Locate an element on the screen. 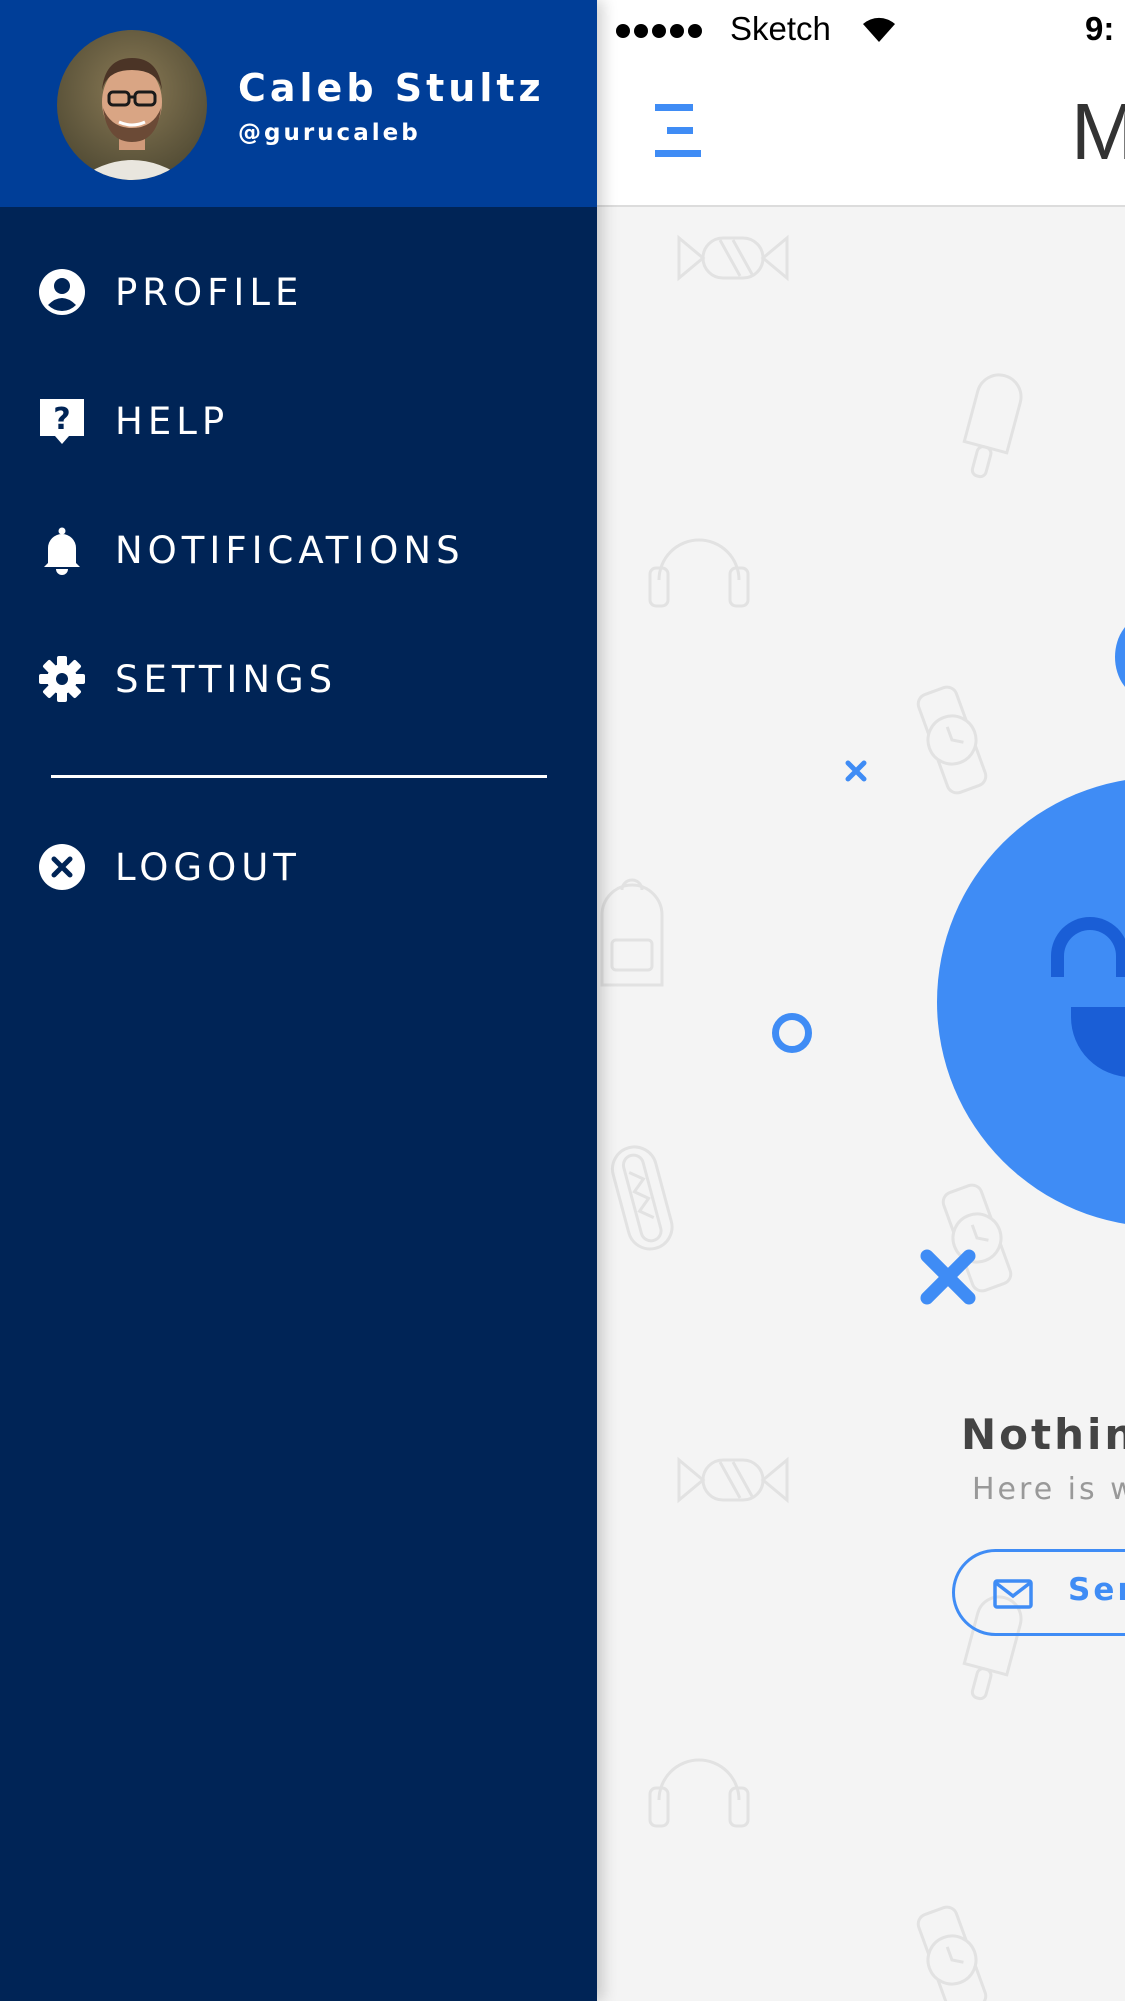 Image resolution: width=1125 pixels, height=2001 pixels. drawer-header: Caleb Stultz @gurucaleb is located at coordinates (298, 103).